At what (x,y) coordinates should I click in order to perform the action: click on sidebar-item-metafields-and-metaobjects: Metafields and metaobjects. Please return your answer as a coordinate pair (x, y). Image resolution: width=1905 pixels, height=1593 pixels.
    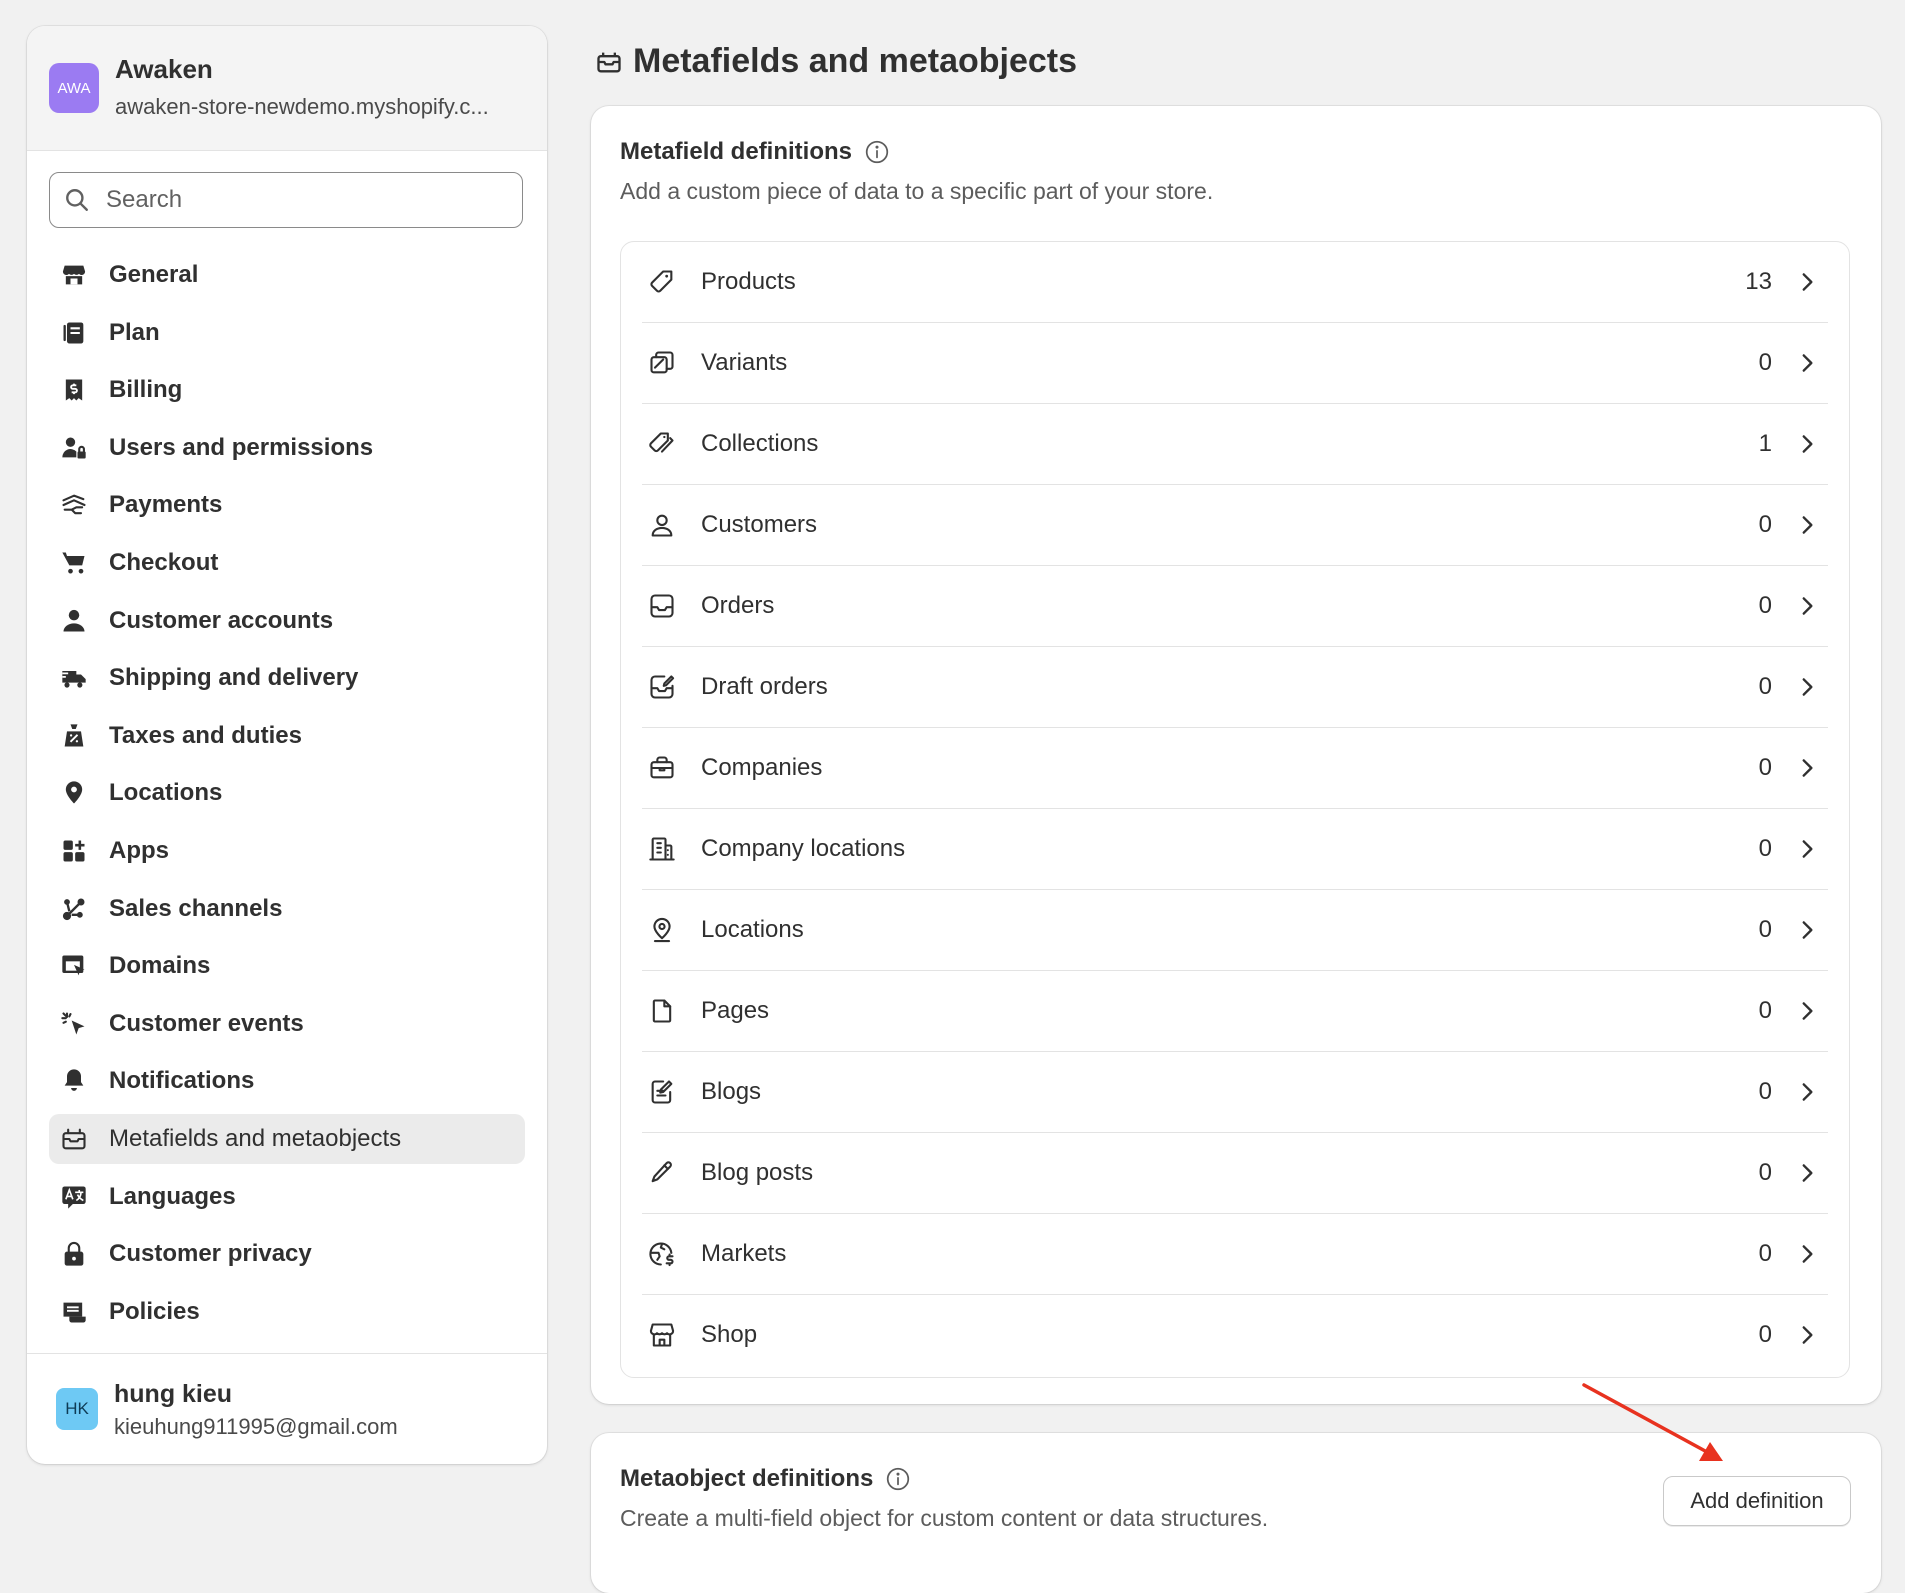
    Looking at the image, I should click on (287, 1138).